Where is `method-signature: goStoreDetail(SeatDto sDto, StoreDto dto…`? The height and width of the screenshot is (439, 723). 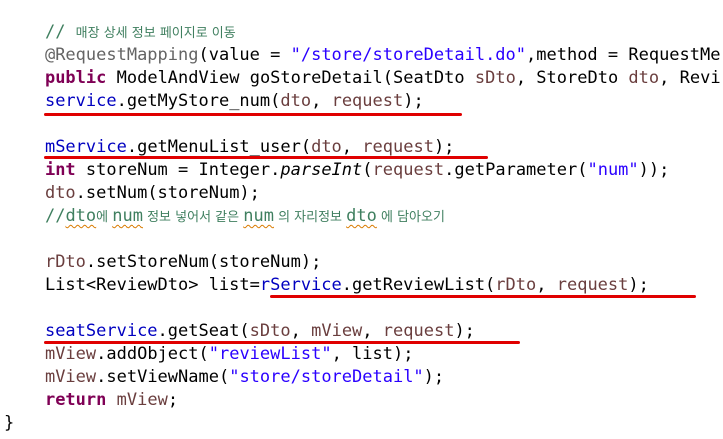 method-signature: goStoreDetail(SeatDto sDto, StoreDto dto… is located at coordinates (485, 78).